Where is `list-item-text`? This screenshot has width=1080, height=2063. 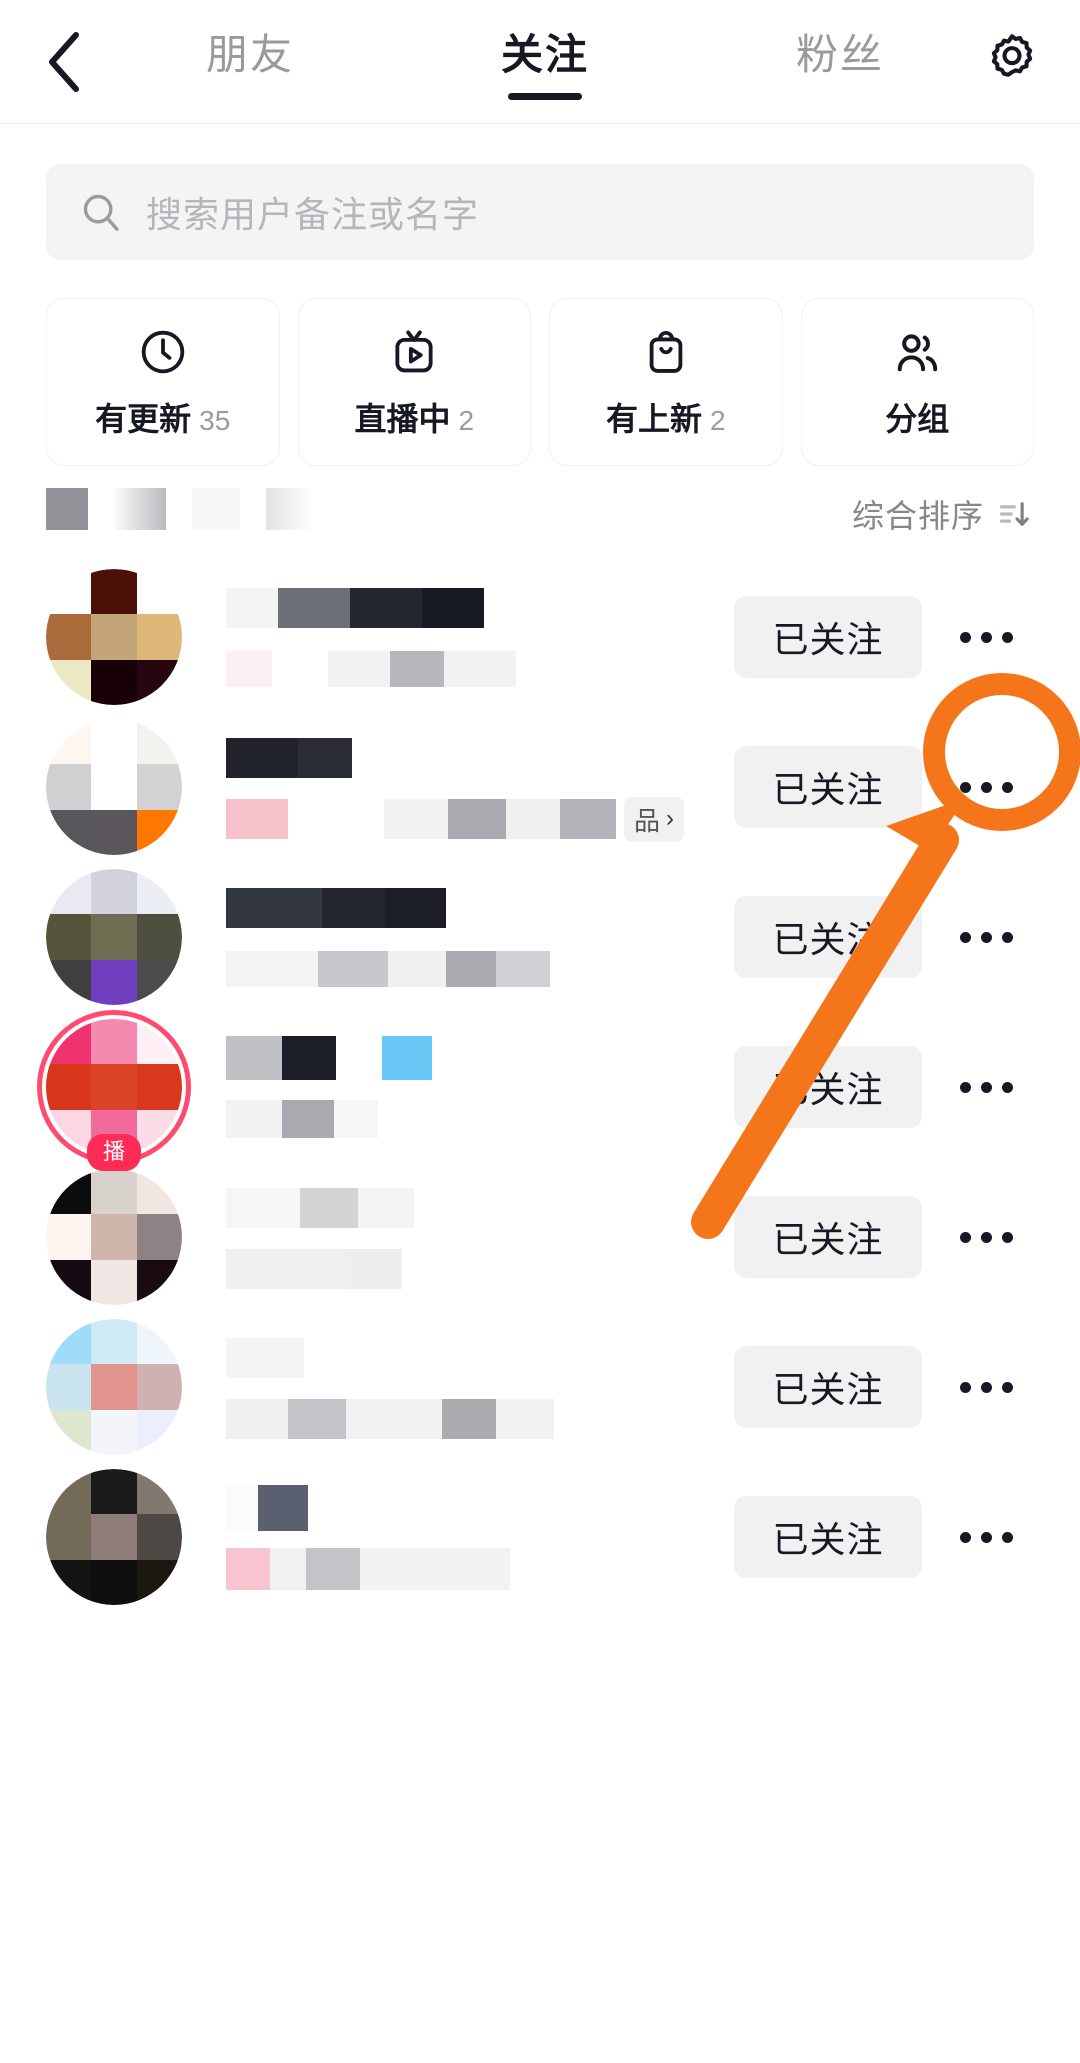
list-item-text is located at coordinates (480, 1087).